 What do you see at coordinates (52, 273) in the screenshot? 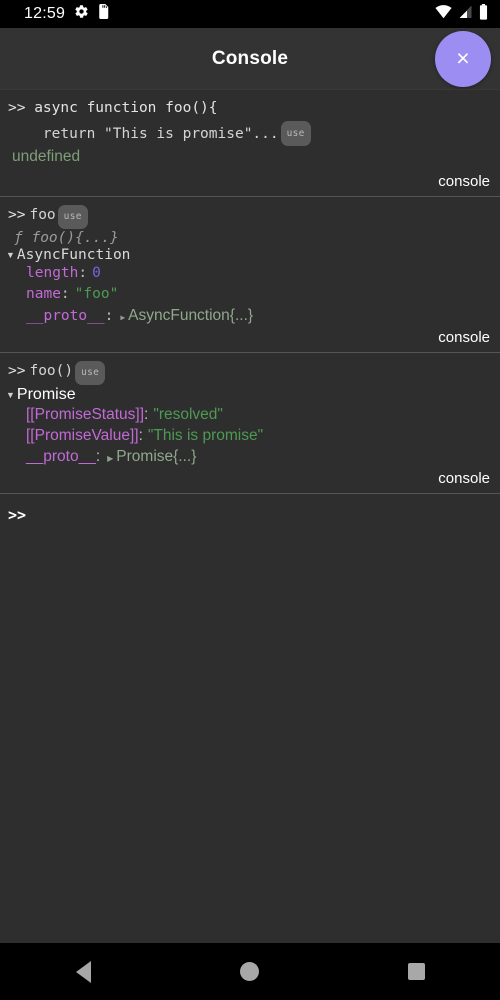
I see `property-key: length` at bounding box center [52, 273].